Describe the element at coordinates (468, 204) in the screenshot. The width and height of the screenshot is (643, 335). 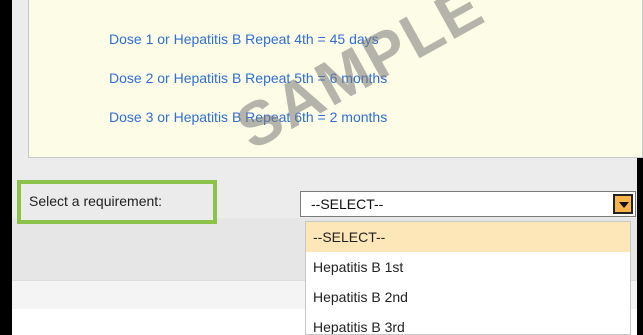
I see `requirement-select: --SELECT--` at that location.